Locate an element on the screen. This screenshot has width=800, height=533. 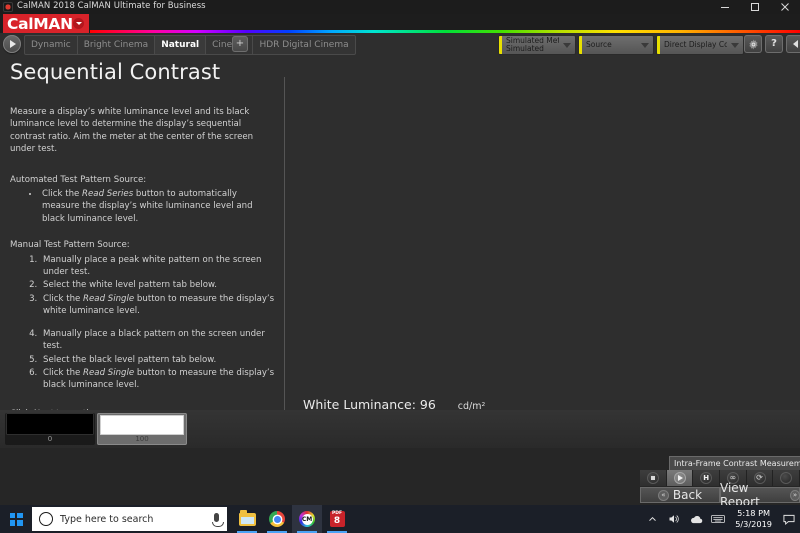
meter-dropdown: Simulated Meter Simulated is located at coordinates (537, 45).